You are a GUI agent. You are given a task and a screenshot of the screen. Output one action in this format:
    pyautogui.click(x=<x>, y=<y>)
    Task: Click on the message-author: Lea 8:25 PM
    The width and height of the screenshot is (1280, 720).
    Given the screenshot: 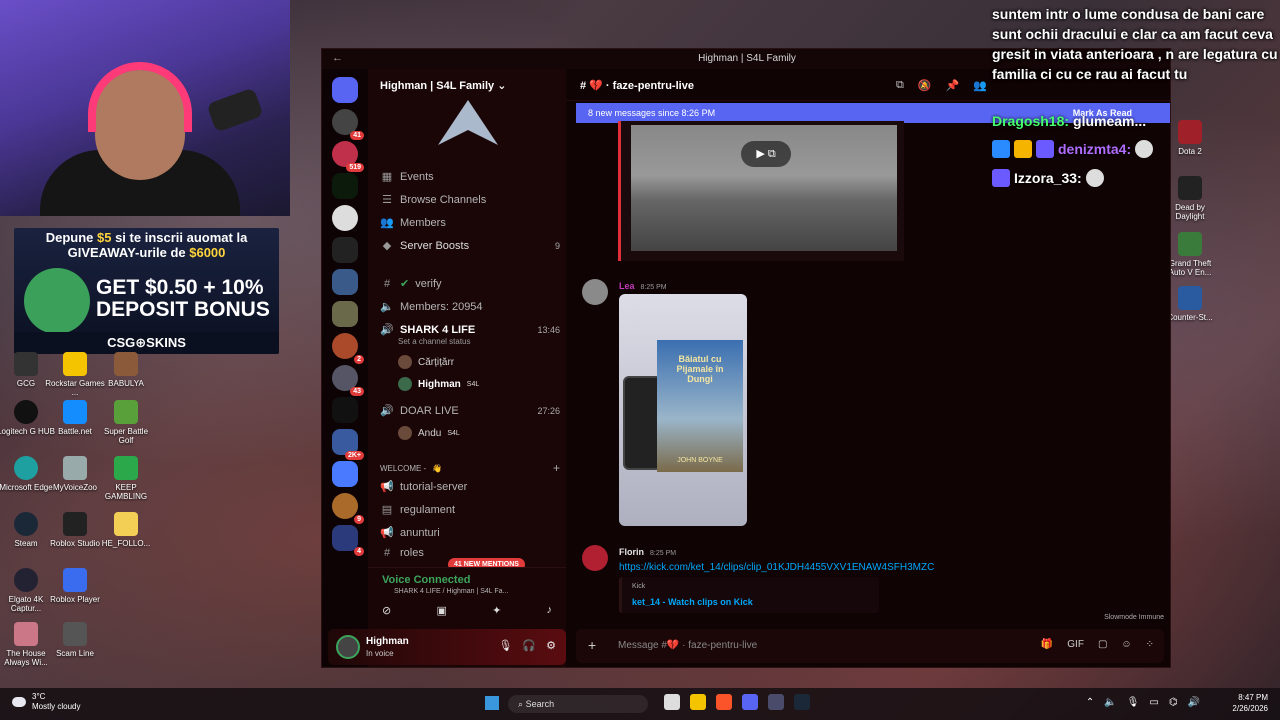 What is the action you would take?
    pyautogui.click(x=643, y=286)
    